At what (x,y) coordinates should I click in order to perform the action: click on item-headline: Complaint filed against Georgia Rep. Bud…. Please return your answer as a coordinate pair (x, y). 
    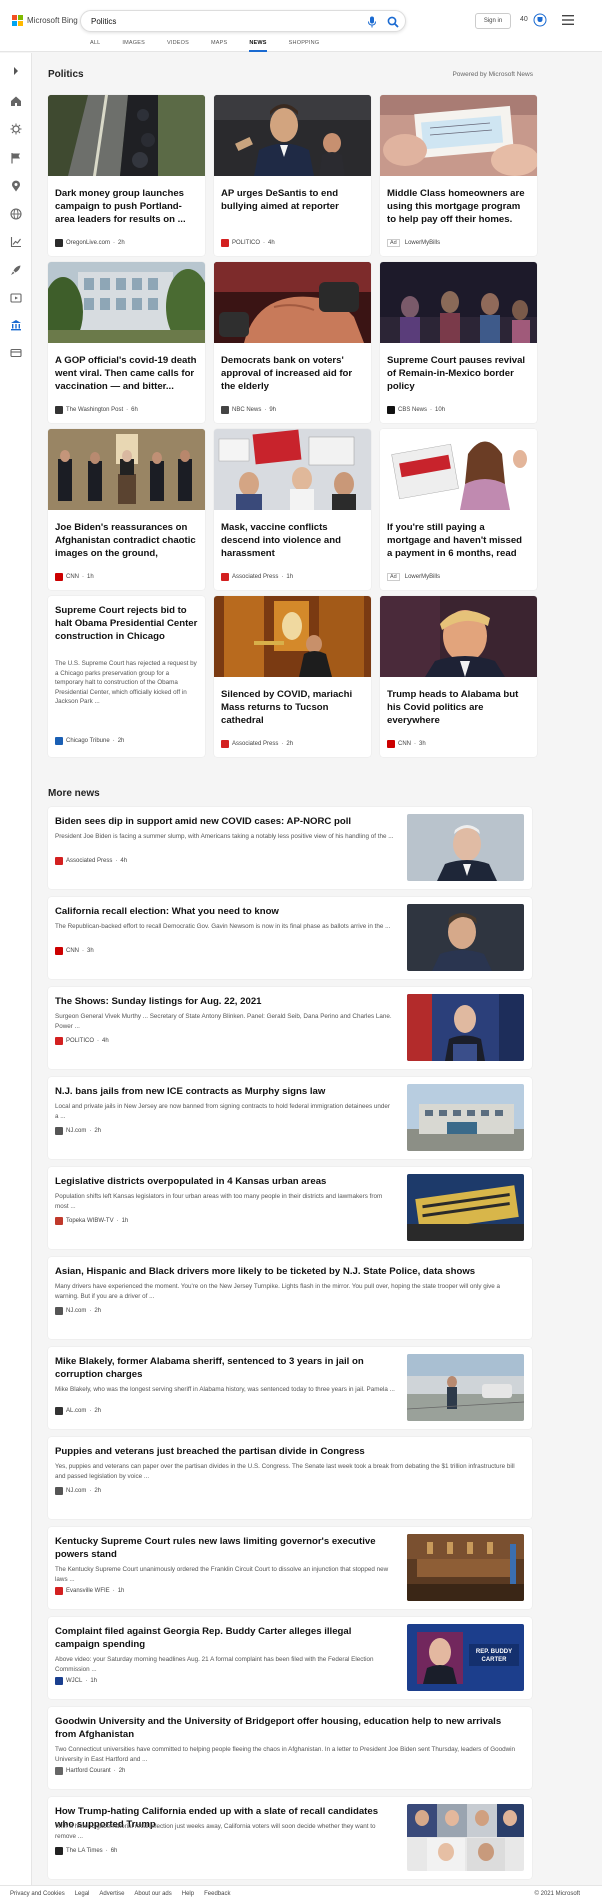
    Looking at the image, I should click on (225, 1638).